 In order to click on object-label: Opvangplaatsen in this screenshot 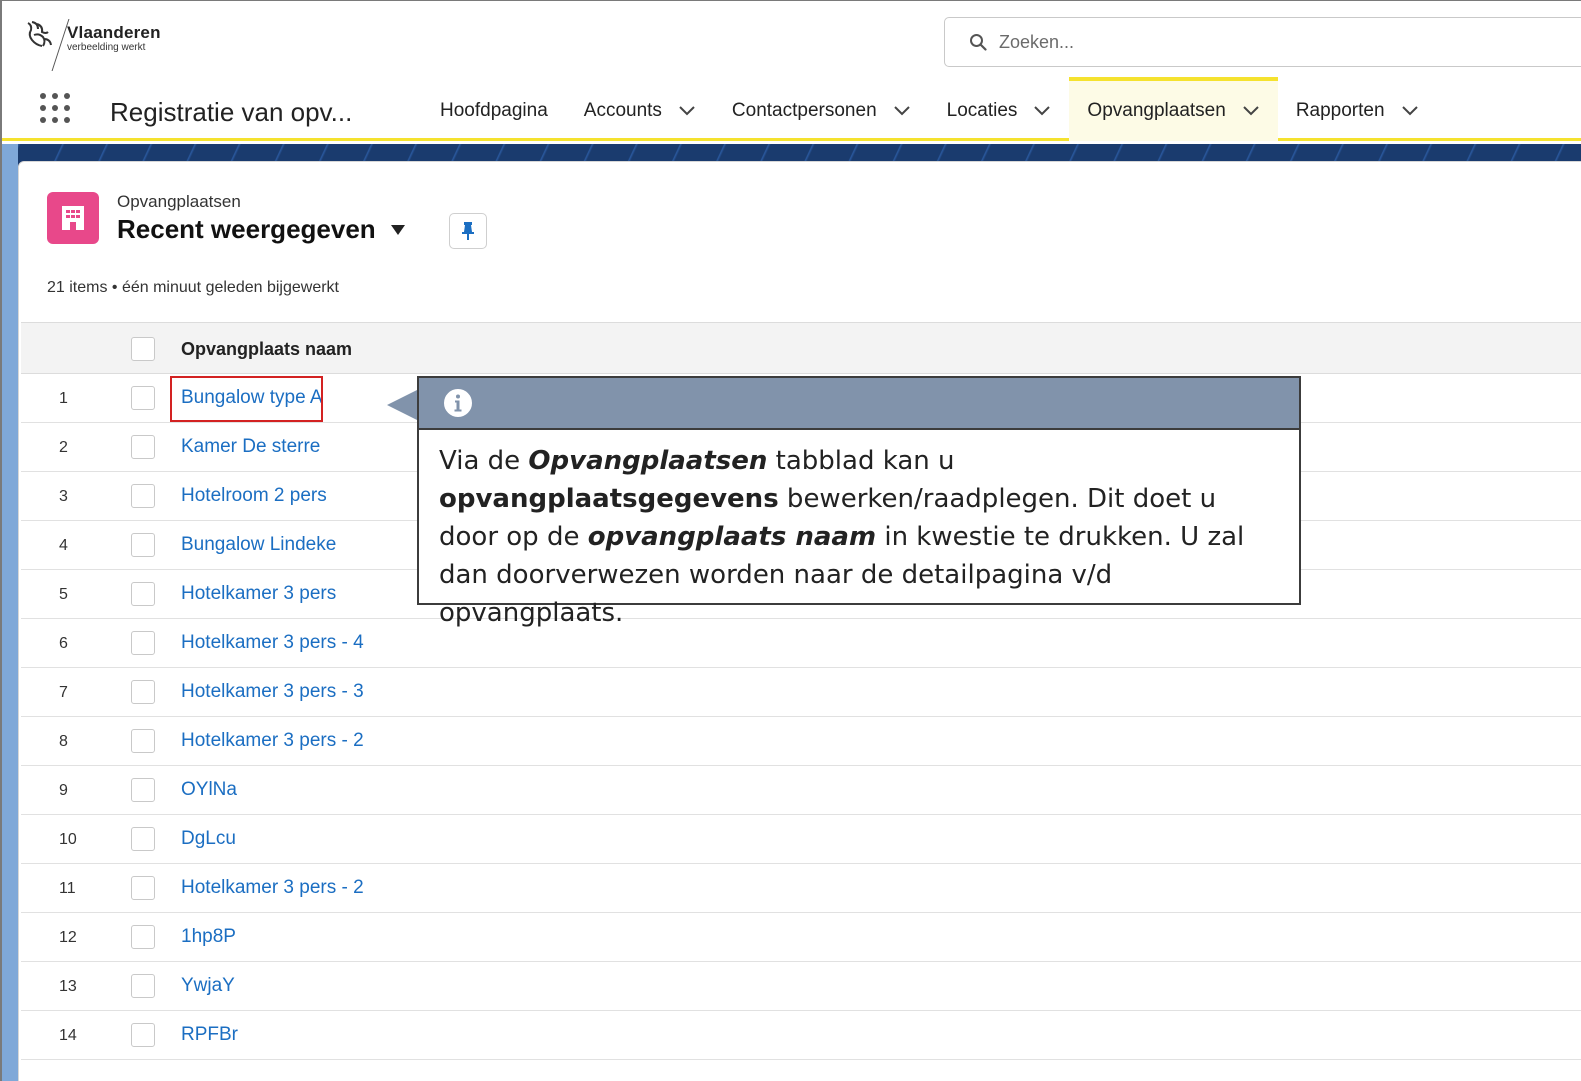, I will do `click(179, 201)`.